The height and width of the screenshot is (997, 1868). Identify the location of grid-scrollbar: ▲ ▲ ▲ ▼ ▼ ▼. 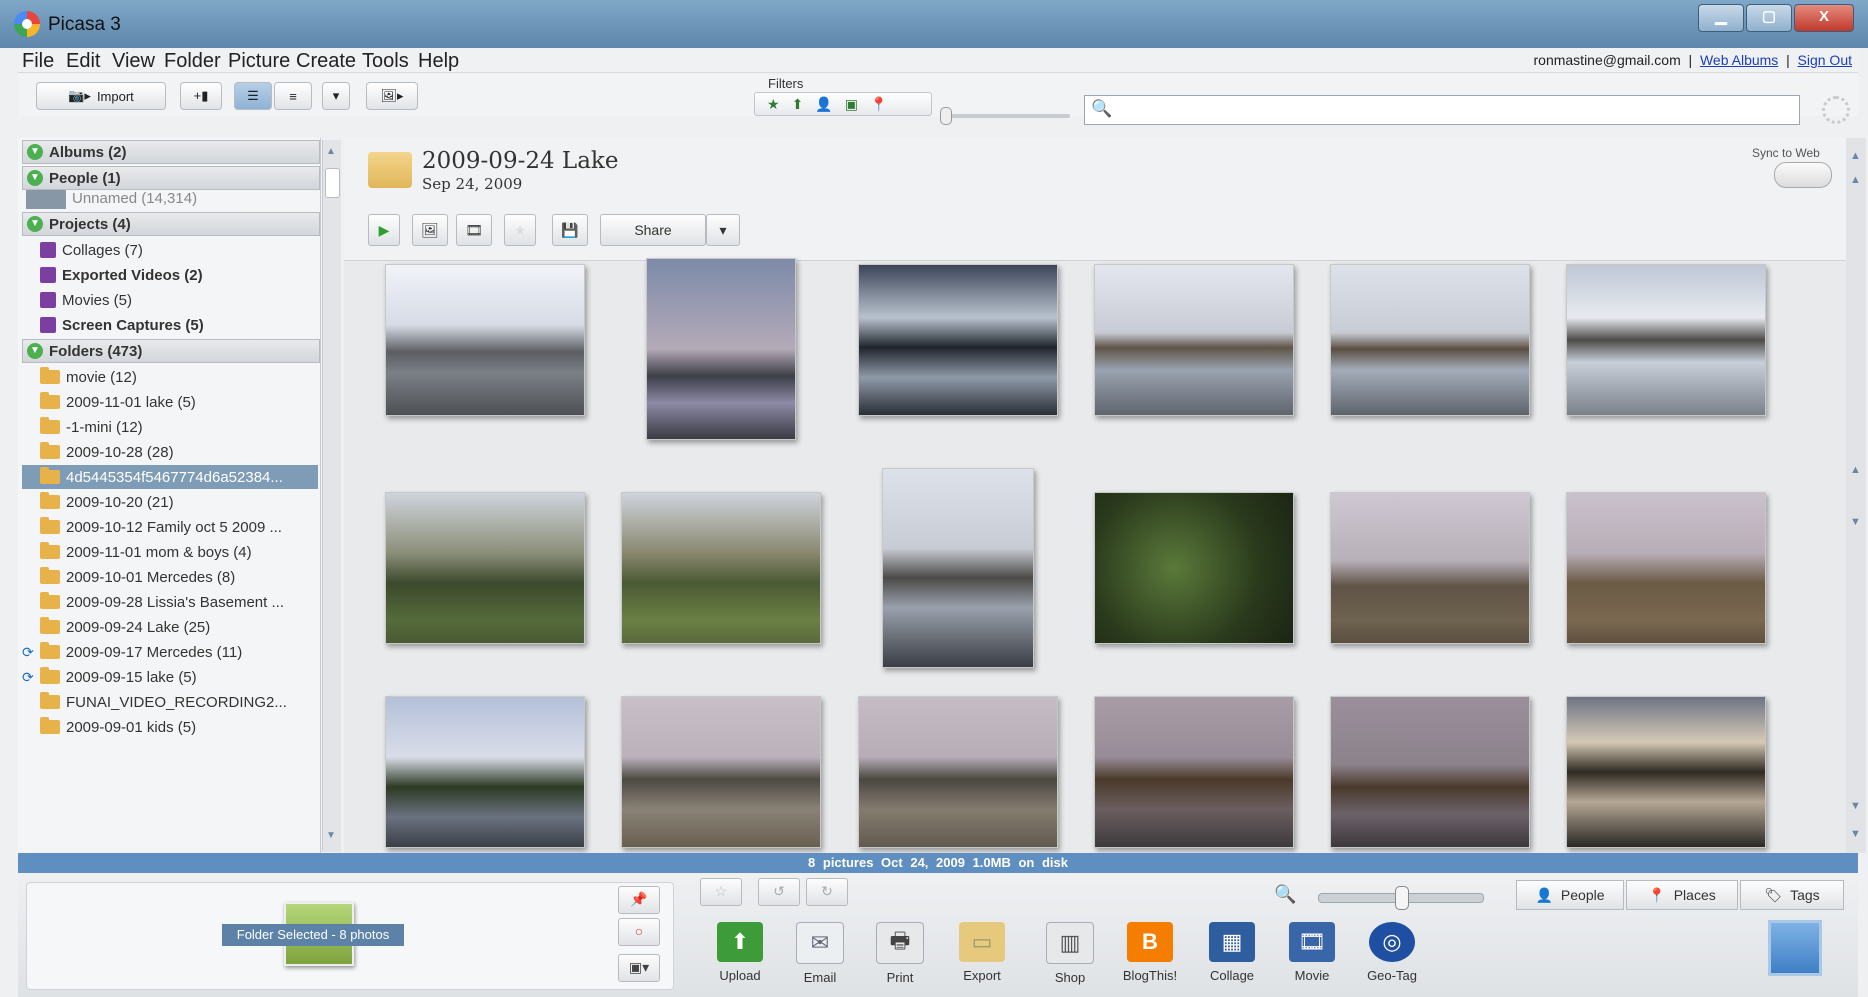
(1856, 495).